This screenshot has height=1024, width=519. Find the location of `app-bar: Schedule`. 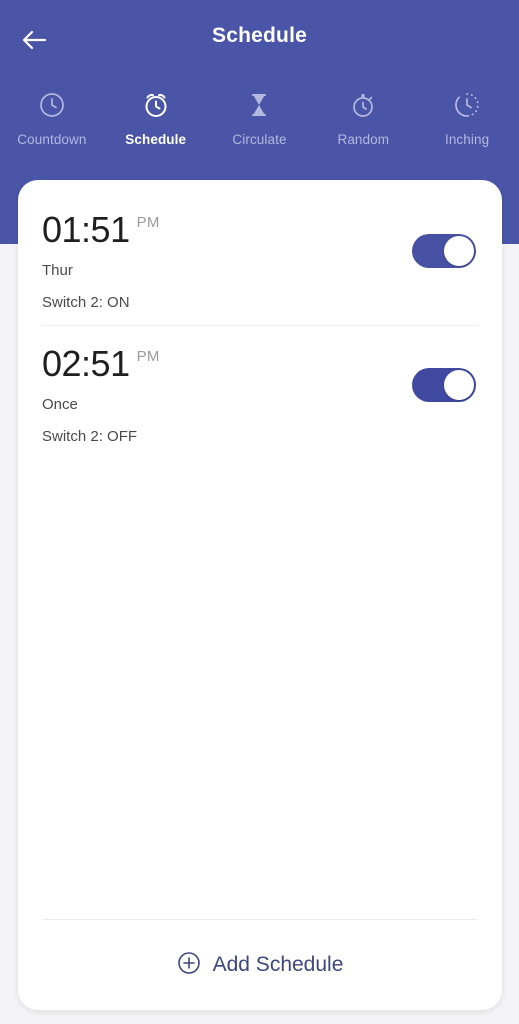

app-bar: Schedule is located at coordinates (259, 39).